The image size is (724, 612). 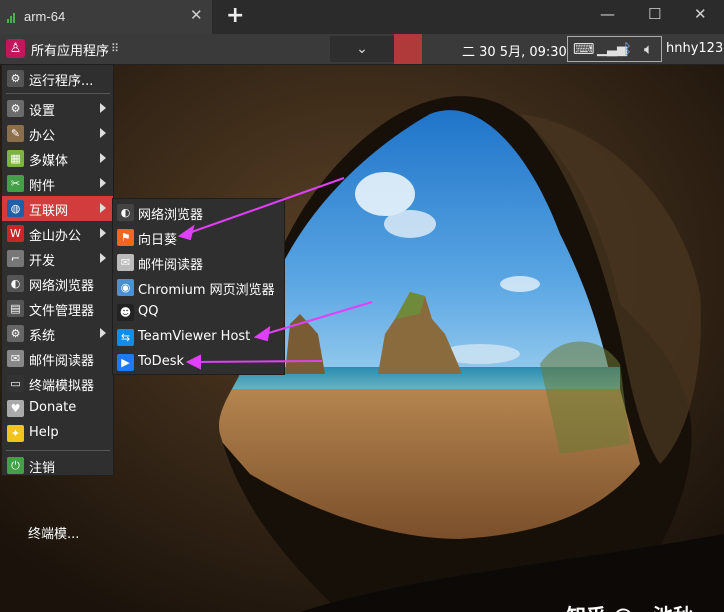 What do you see at coordinates (15, 408) in the screenshot?
I see `donate-icon: ♥` at bounding box center [15, 408].